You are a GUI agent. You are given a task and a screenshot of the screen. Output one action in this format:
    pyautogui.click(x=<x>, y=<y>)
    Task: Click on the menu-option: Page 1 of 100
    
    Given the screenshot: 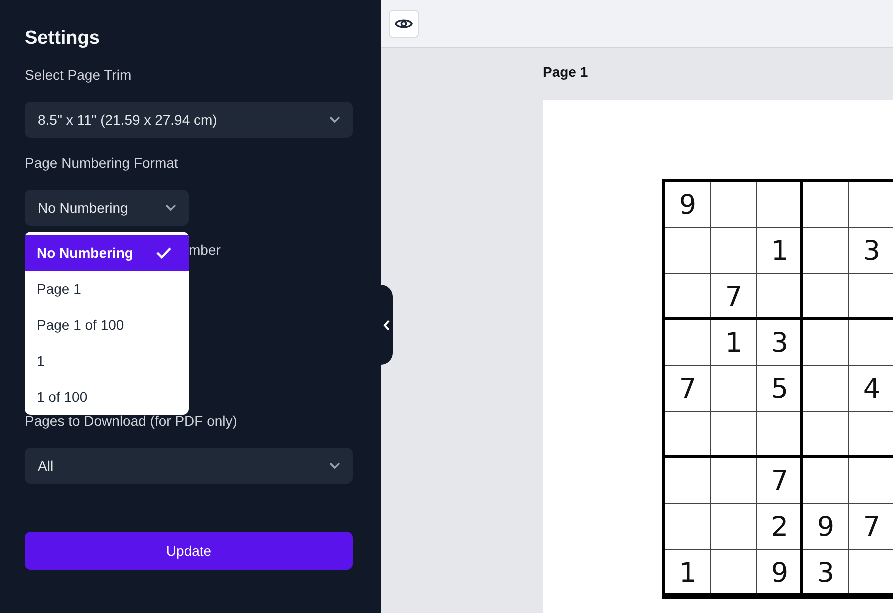 What is the action you would take?
    pyautogui.click(x=107, y=325)
    